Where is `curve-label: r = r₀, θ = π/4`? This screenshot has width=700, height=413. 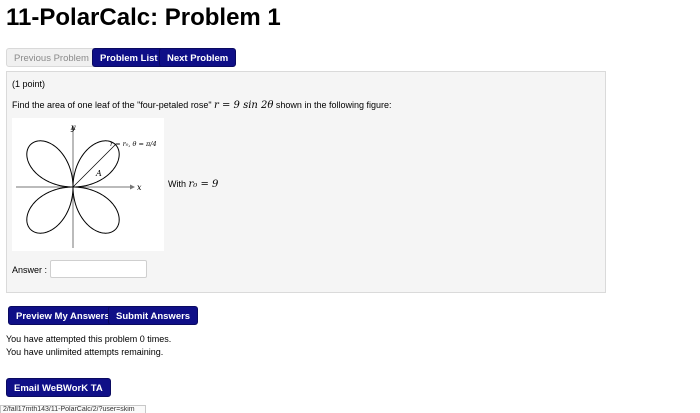
curve-label: r = r₀, θ = π/4 is located at coordinates (133, 144).